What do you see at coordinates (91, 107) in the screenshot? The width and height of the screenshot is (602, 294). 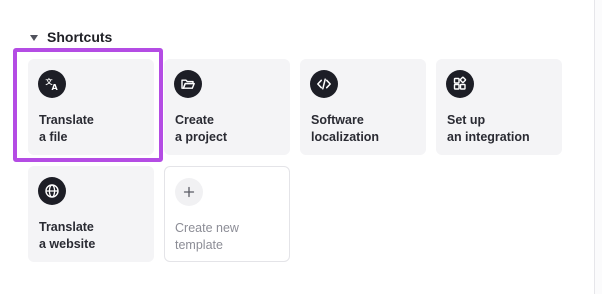 I see `shortcut-translate-file: 文 A Translate a file` at bounding box center [91, 107].